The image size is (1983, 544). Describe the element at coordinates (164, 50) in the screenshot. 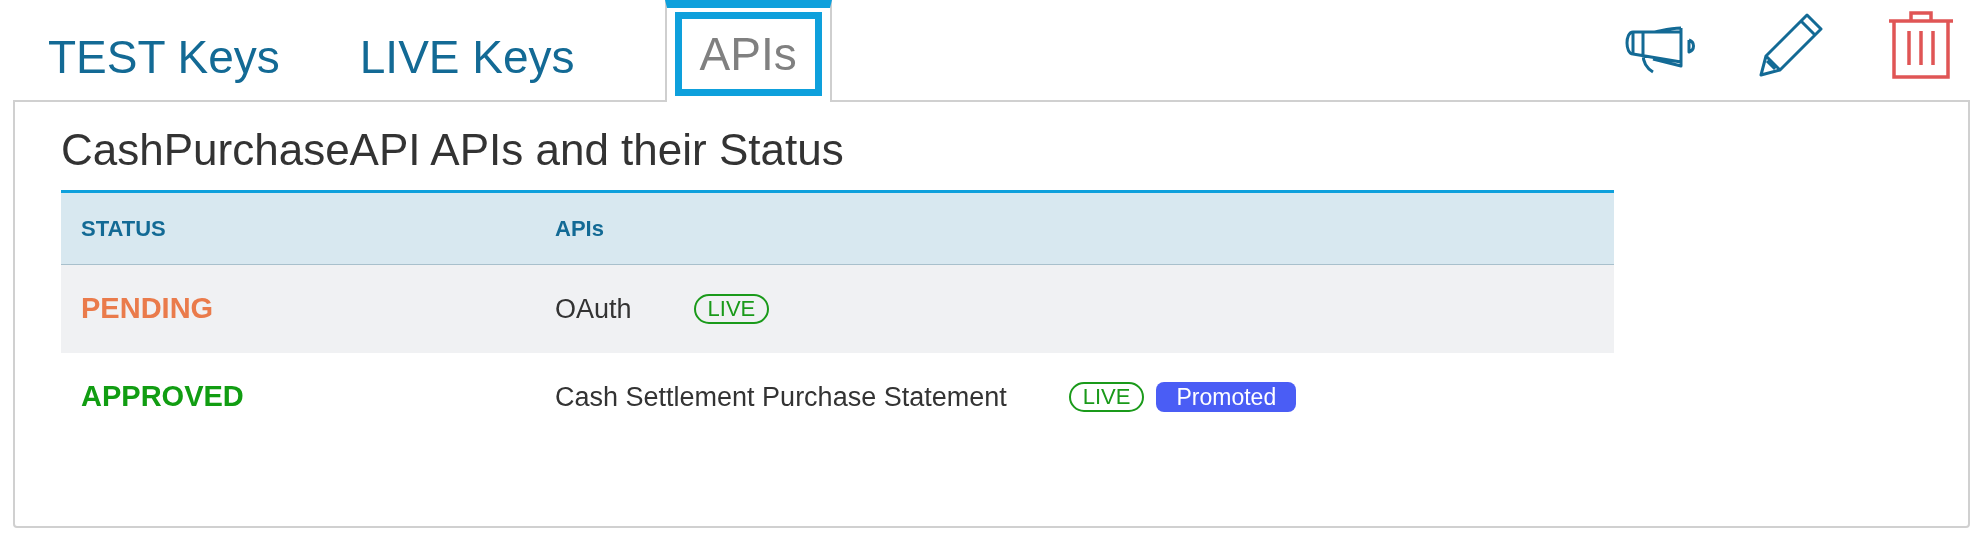

I see `tab: TEST Keys` at that location.